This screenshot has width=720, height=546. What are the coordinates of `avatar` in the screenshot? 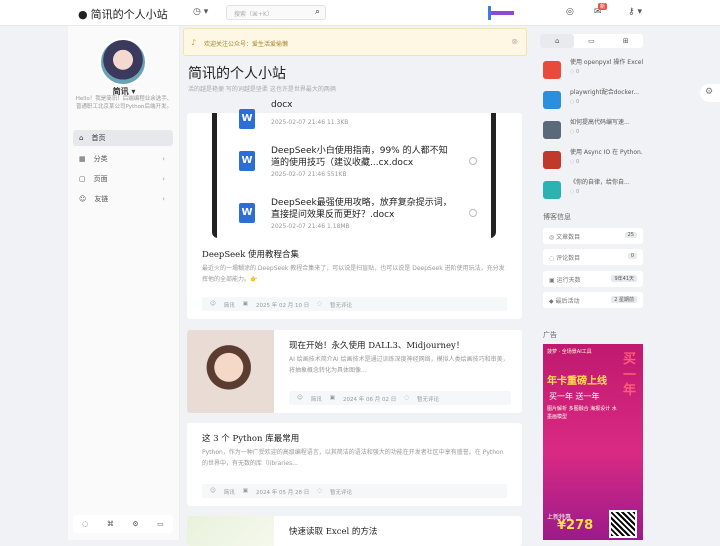 It's located at (123, 62).